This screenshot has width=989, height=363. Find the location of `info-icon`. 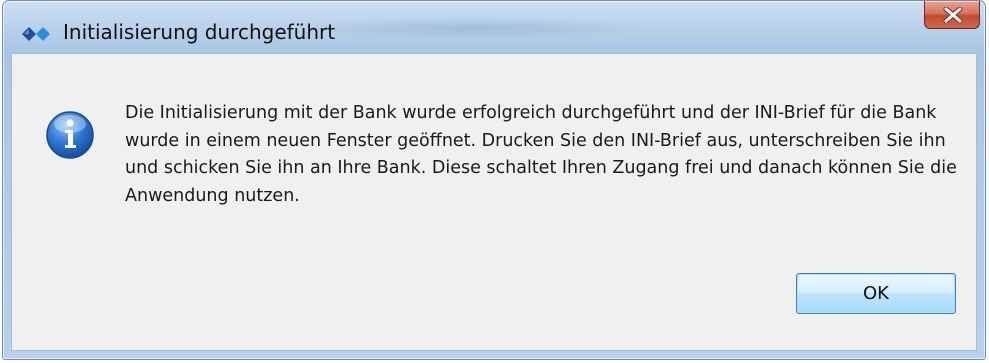

info-icon is located at coordinates (70, 135).